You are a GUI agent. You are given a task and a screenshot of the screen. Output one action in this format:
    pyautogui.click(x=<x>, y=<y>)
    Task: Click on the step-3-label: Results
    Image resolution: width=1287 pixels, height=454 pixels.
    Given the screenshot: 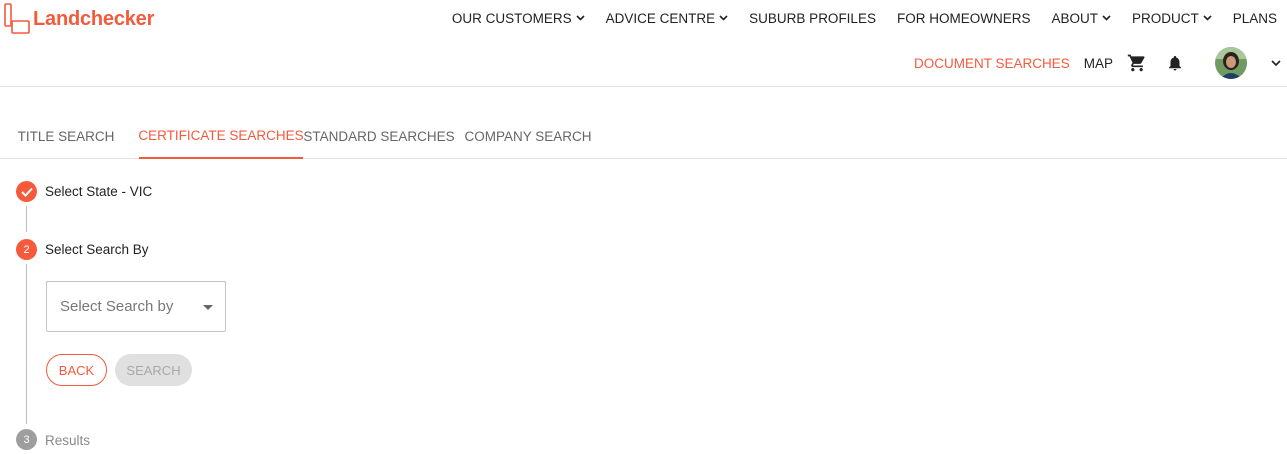 What is the action you would take?
    pyautogui.click(x=68, y=440)
    